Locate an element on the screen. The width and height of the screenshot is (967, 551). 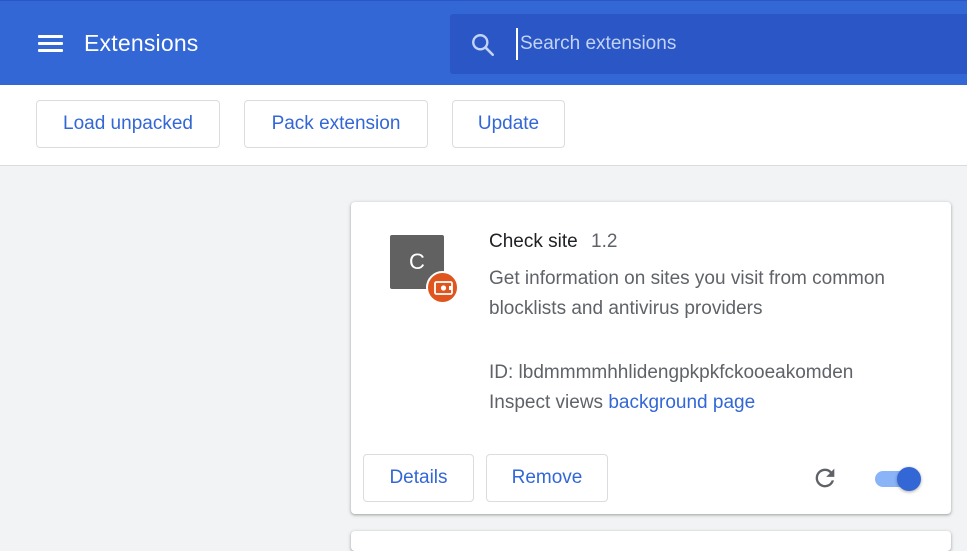
extension-version: 1.2 is located at coordinates (604, 241).